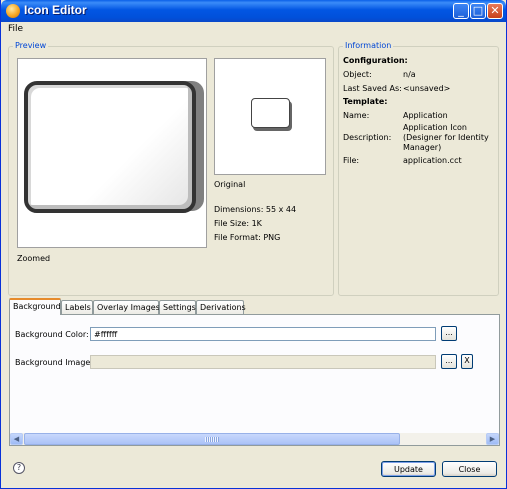  Describe the element at coordinates (495, 11) in the screenshot. I see `close-window-button: ✕` at that location.